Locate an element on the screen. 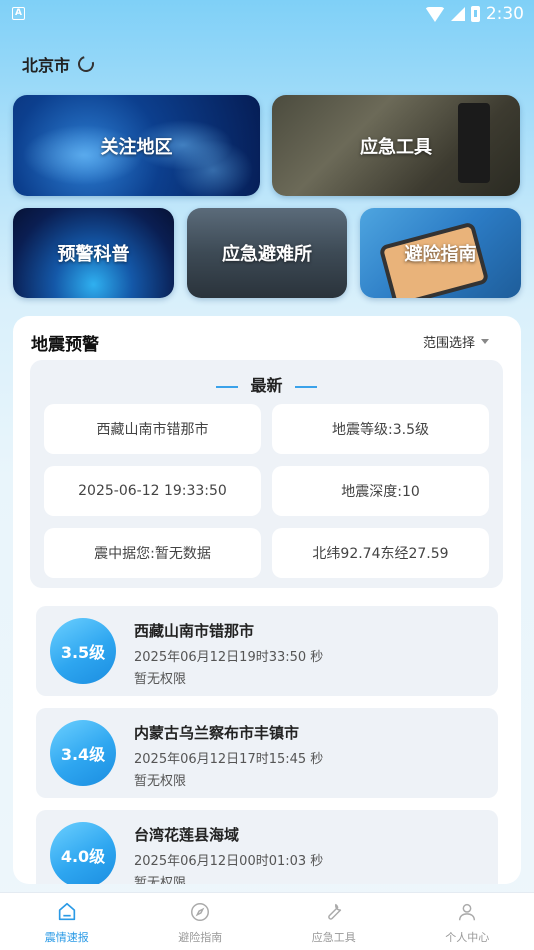  quake-list-item: 3.5级 西藏山南市错那市 2025年06月12日19时33:50 秒 暂无权限 is located at coordinates (267, 651).